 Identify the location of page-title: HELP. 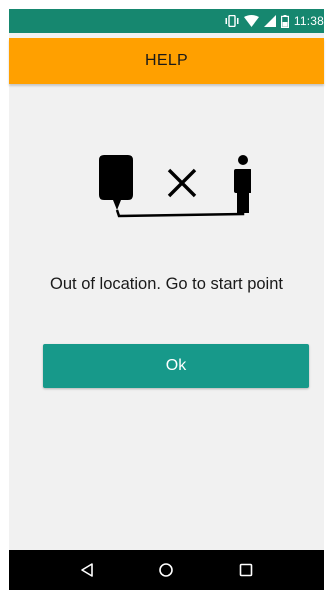
(166, 60).